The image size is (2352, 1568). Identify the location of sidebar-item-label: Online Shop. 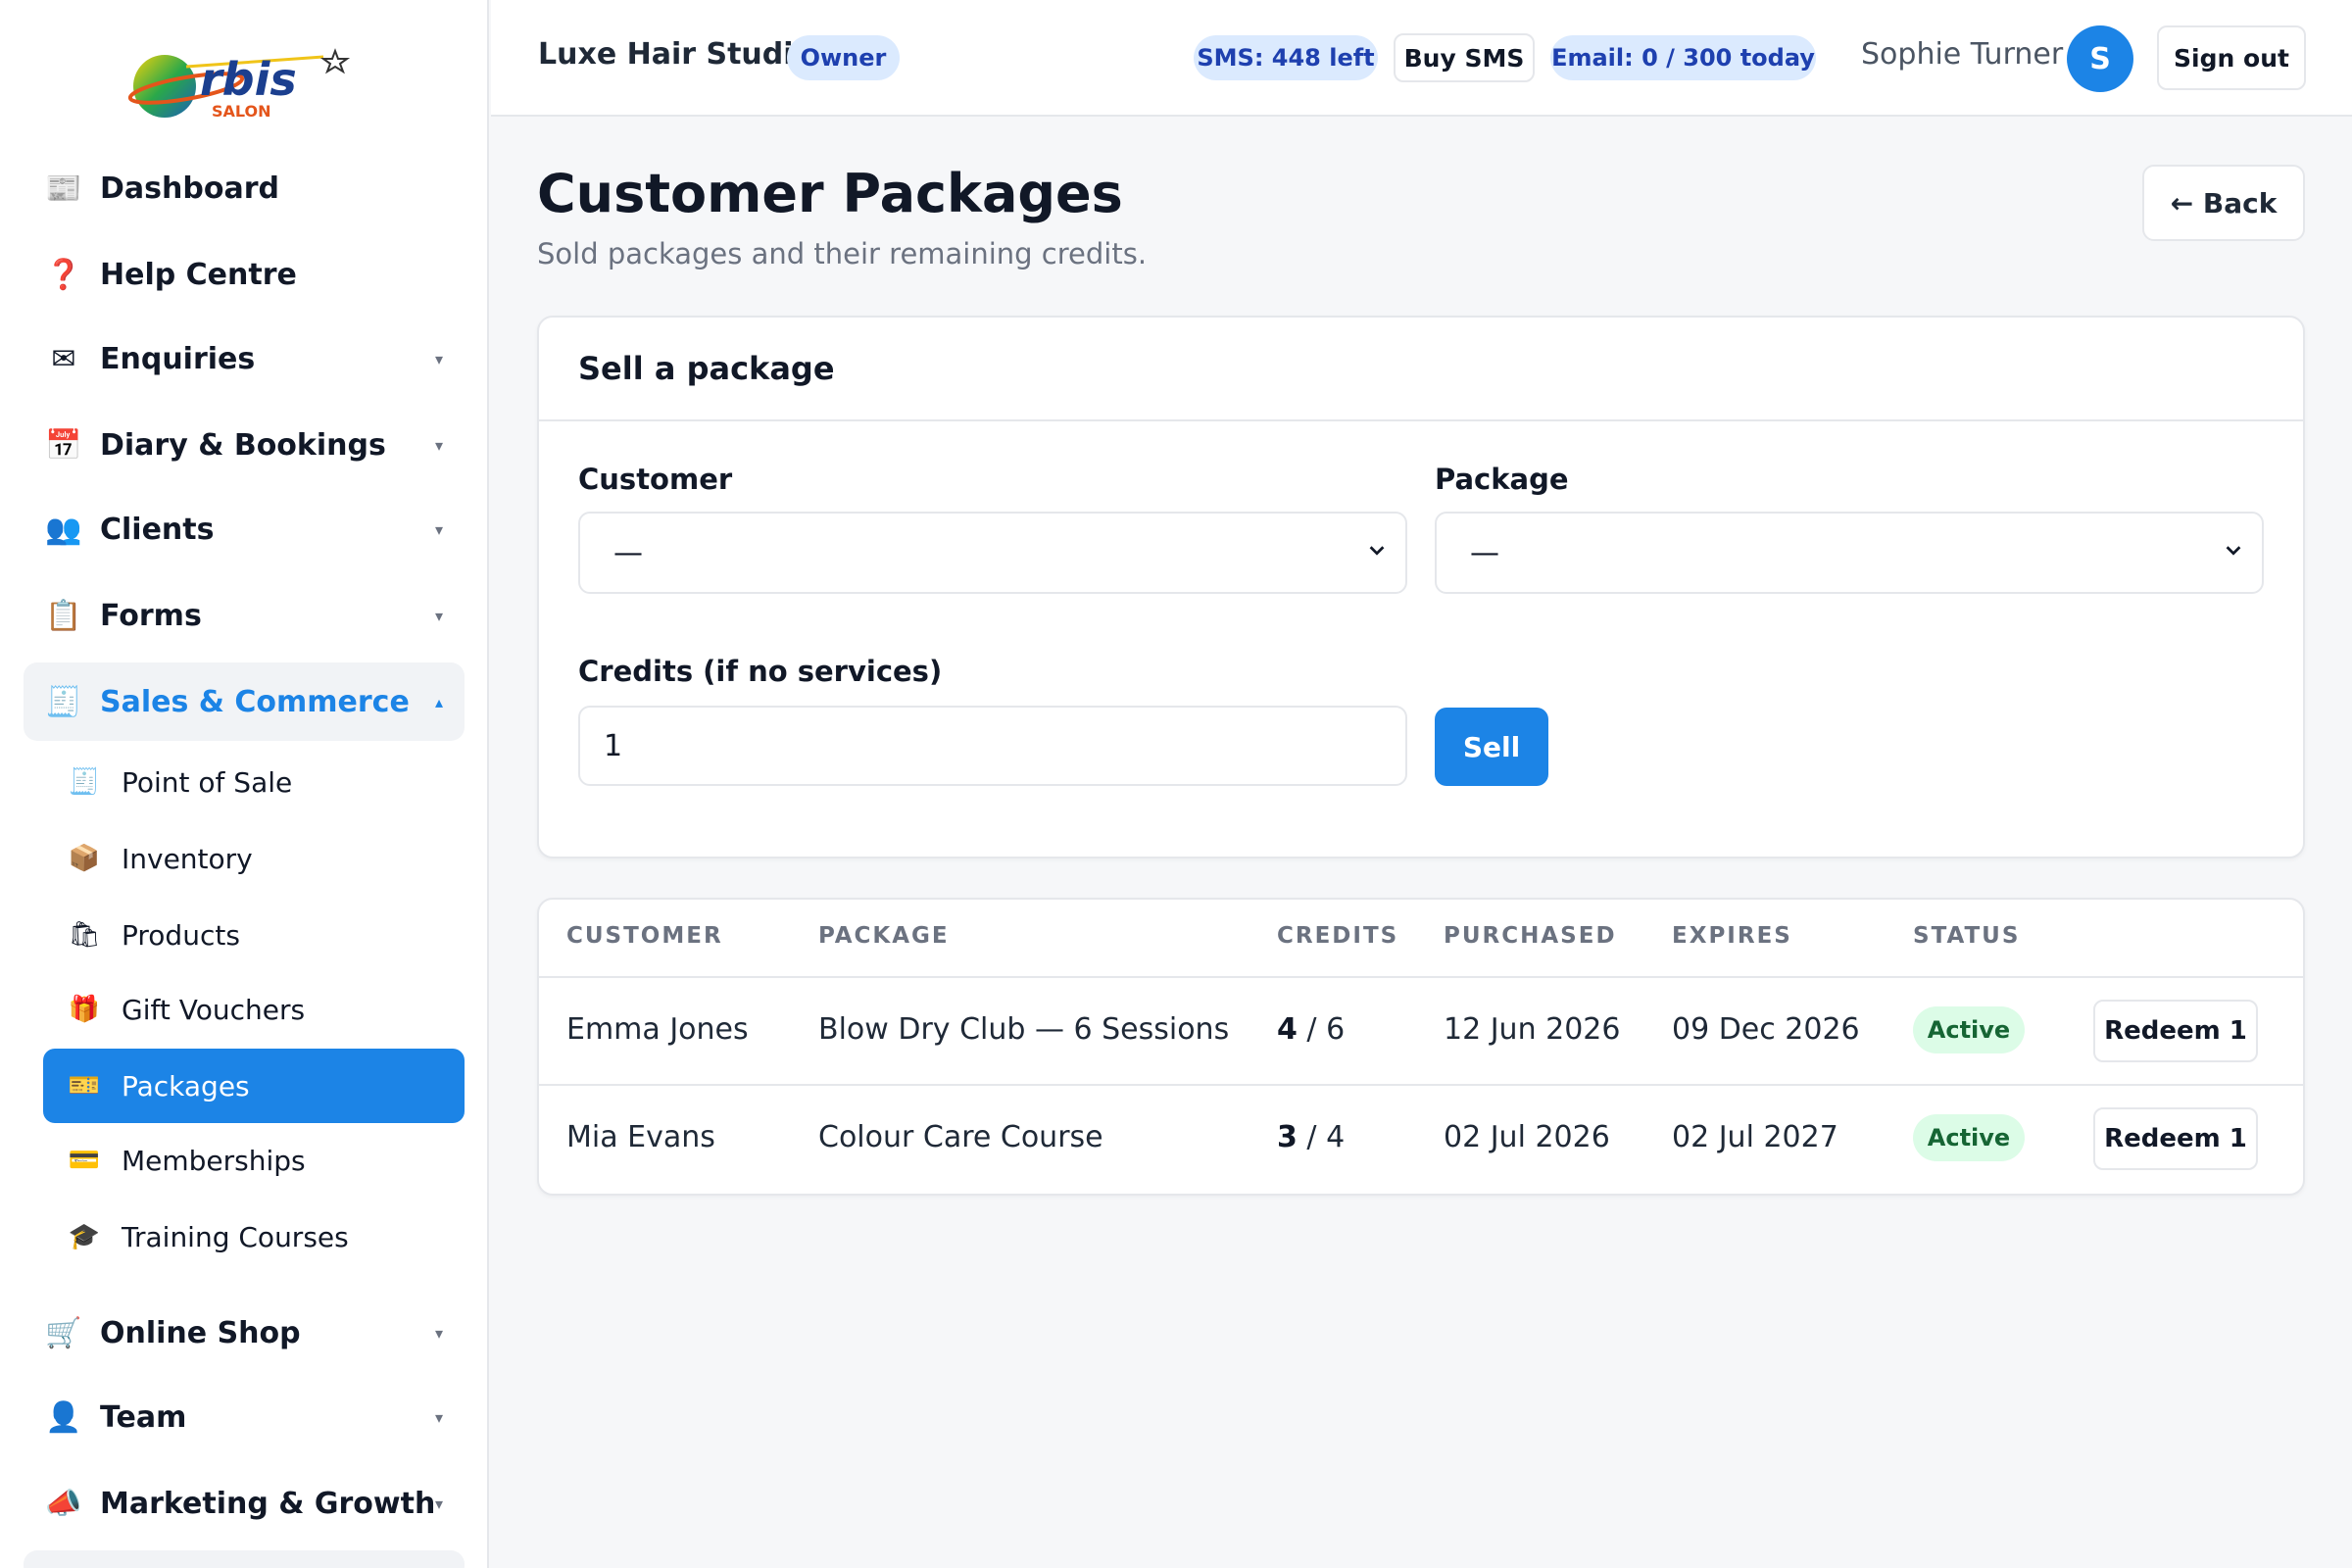
(200, 1332).